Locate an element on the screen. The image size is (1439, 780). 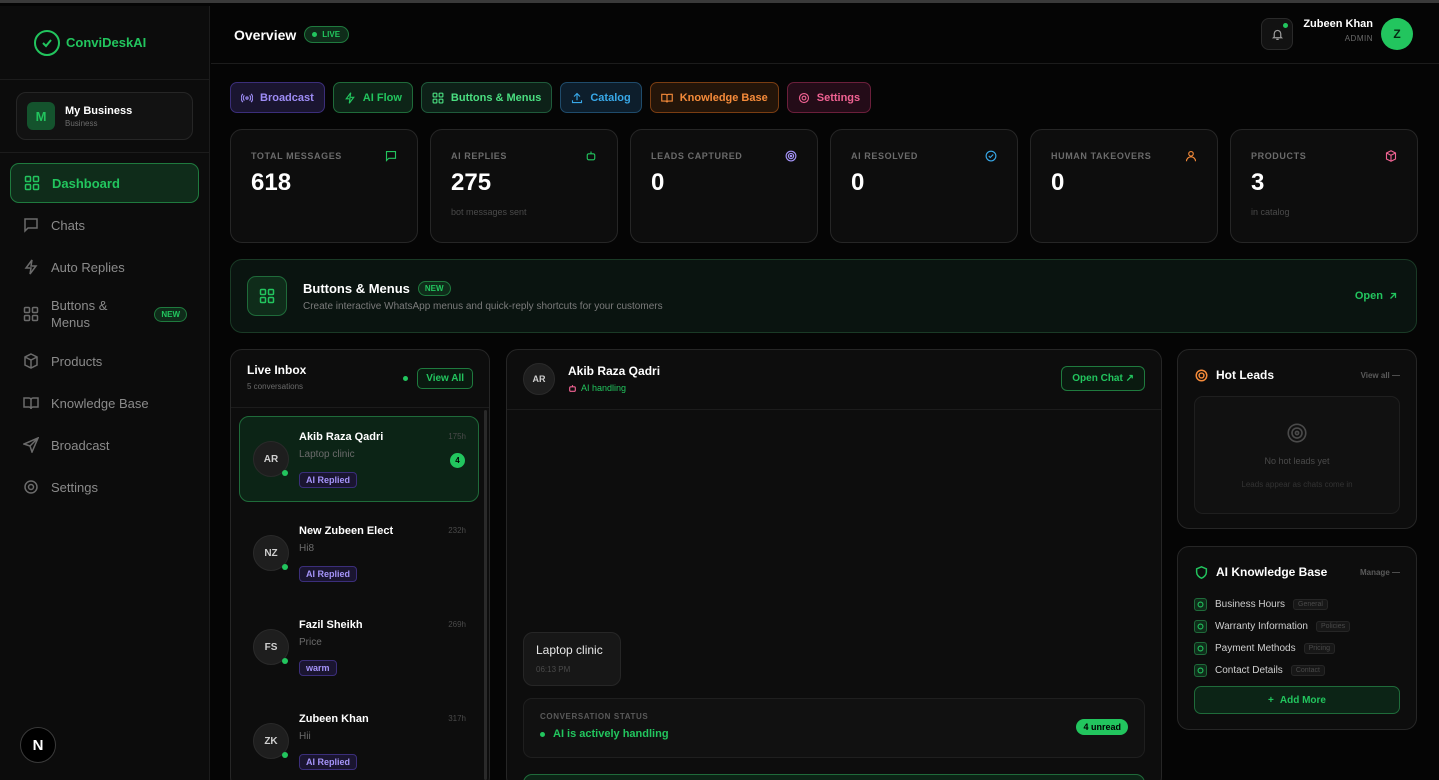
arrow-up-right-icon is located at coordinates (1393, 295).